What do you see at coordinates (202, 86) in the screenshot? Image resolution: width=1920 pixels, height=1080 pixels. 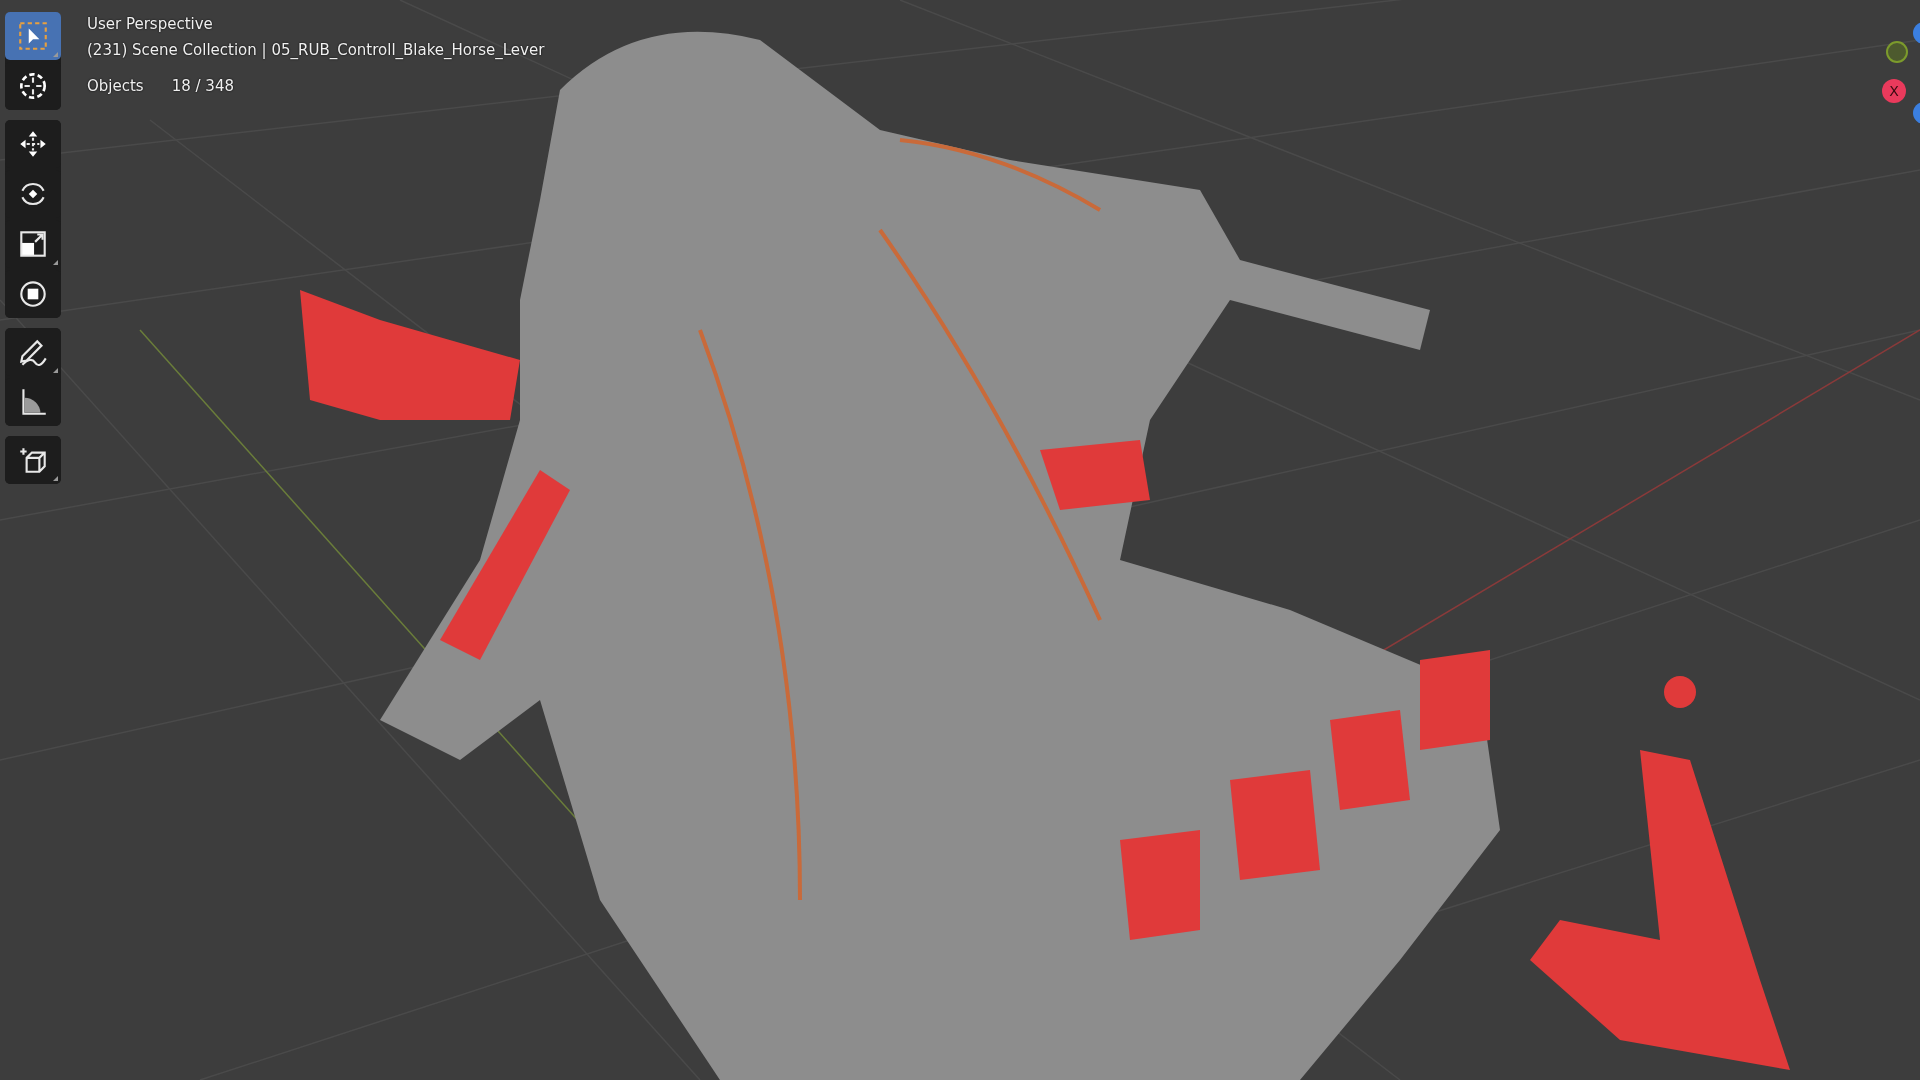 I see `stat-value: 18 / 348` at bounding box center [202, 86].